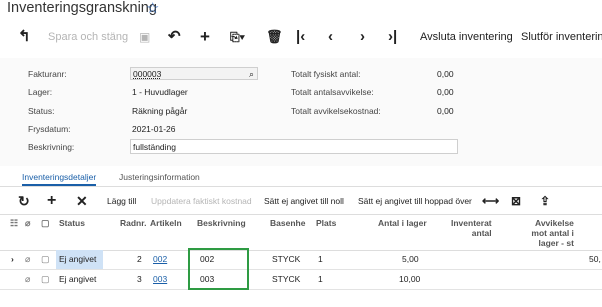 The width and height of the screenshot is (602, 307). Describe the element at coordinates (51, 201) in the screenshot. I see `add-row-icon: +` at that location.